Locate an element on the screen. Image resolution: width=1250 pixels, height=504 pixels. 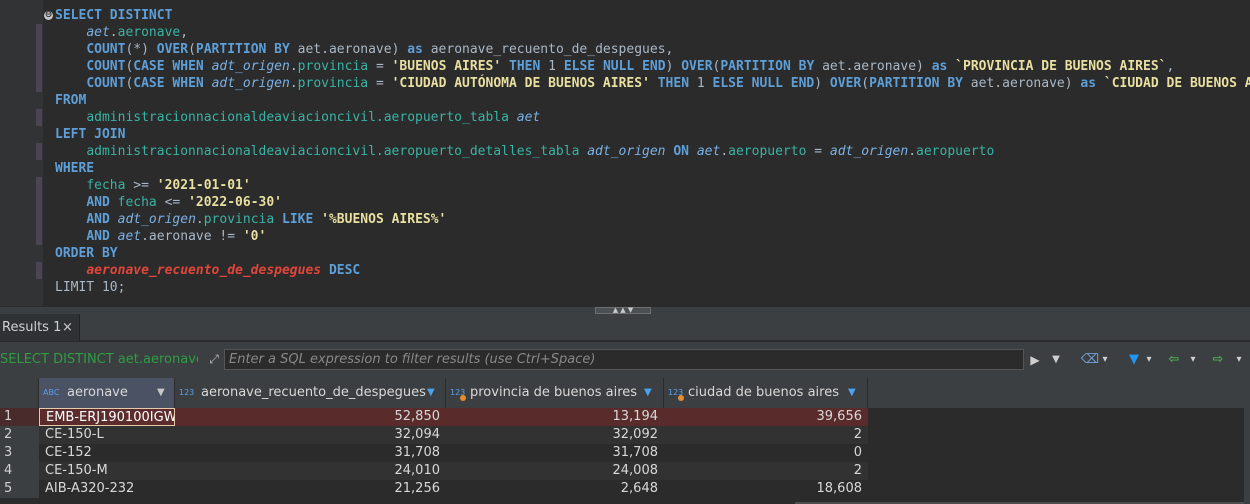
sql-text: aet.aeronave) is located at coordinates (348, 49).